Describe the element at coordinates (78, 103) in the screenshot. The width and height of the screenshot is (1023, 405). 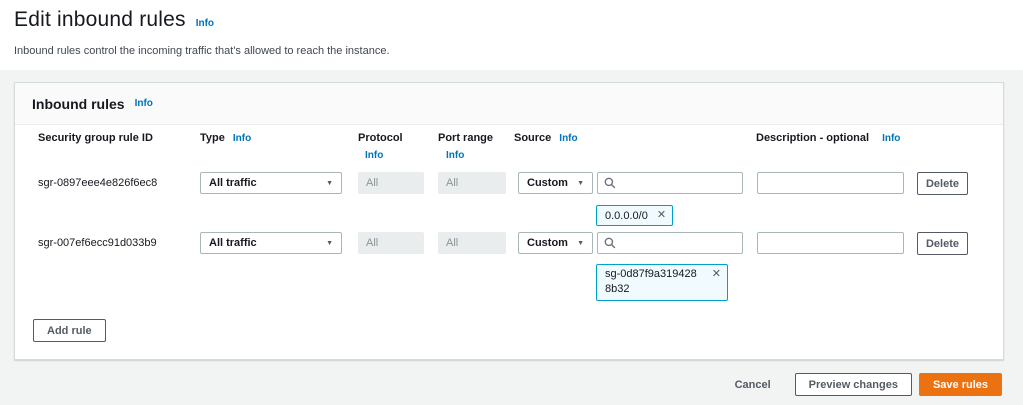
I see `panel-title: Inbound rules` at that location.